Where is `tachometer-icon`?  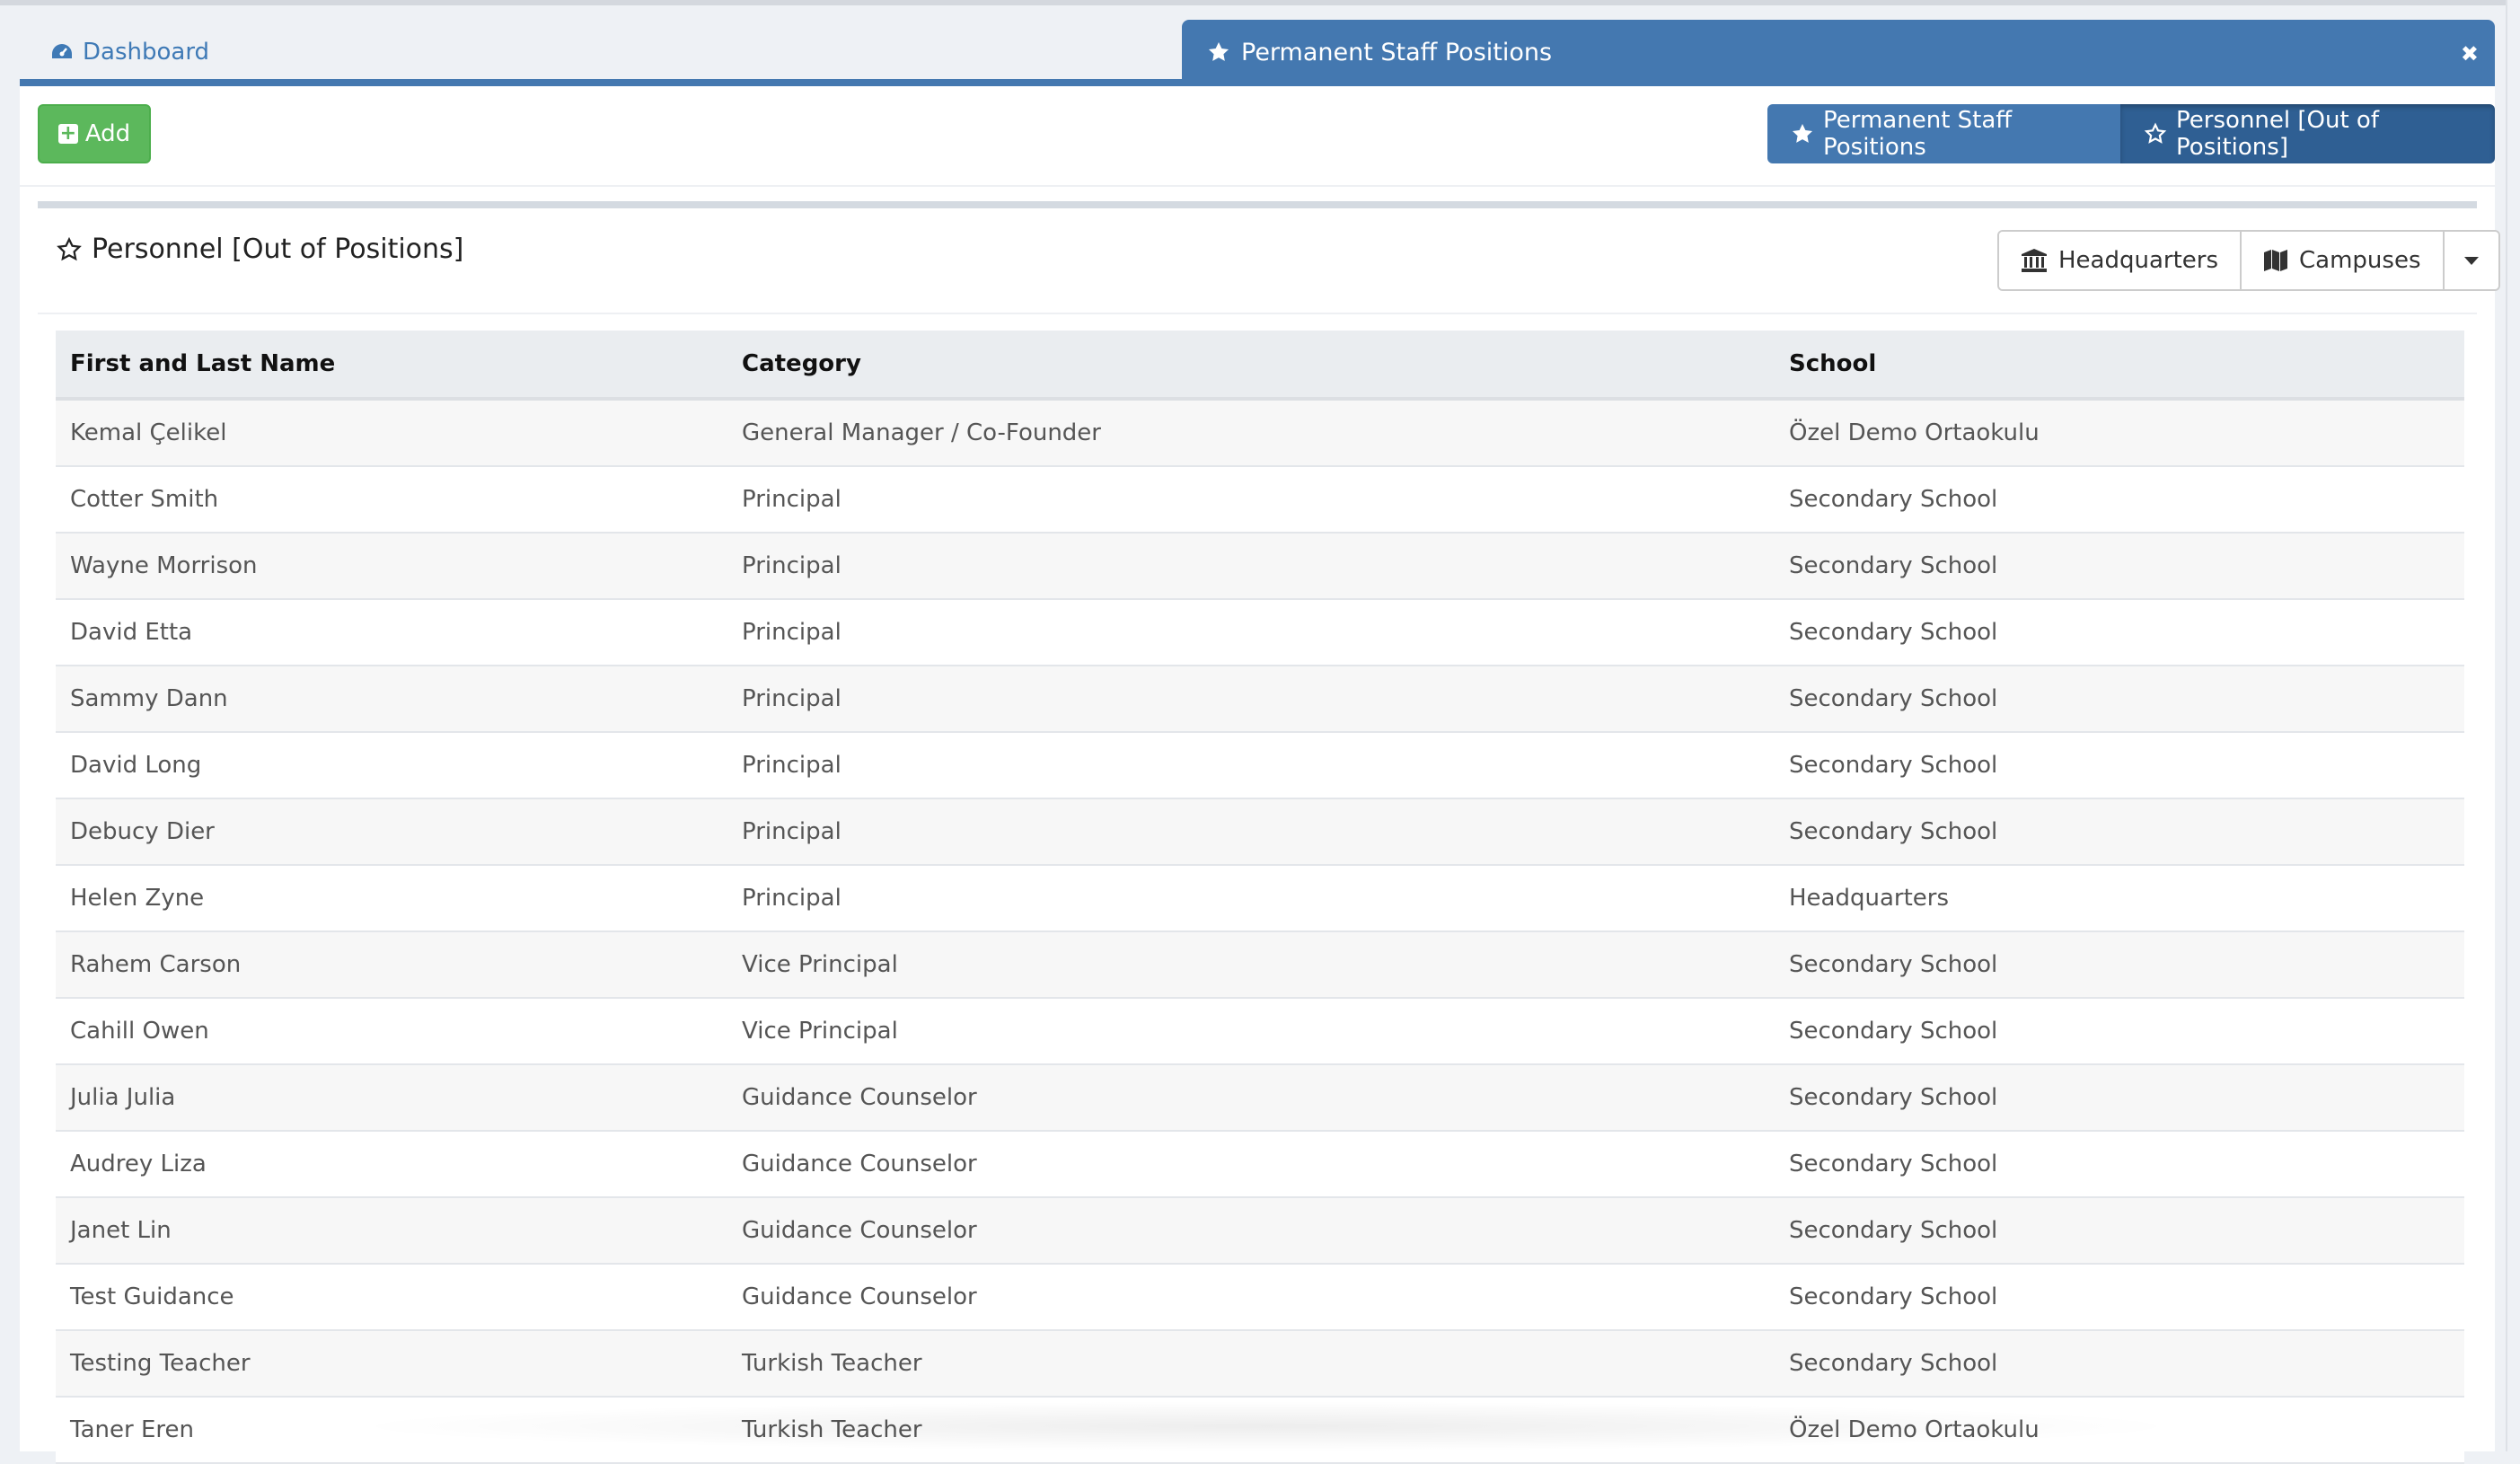 tachometer-icon is located at coordinates (62, 52).